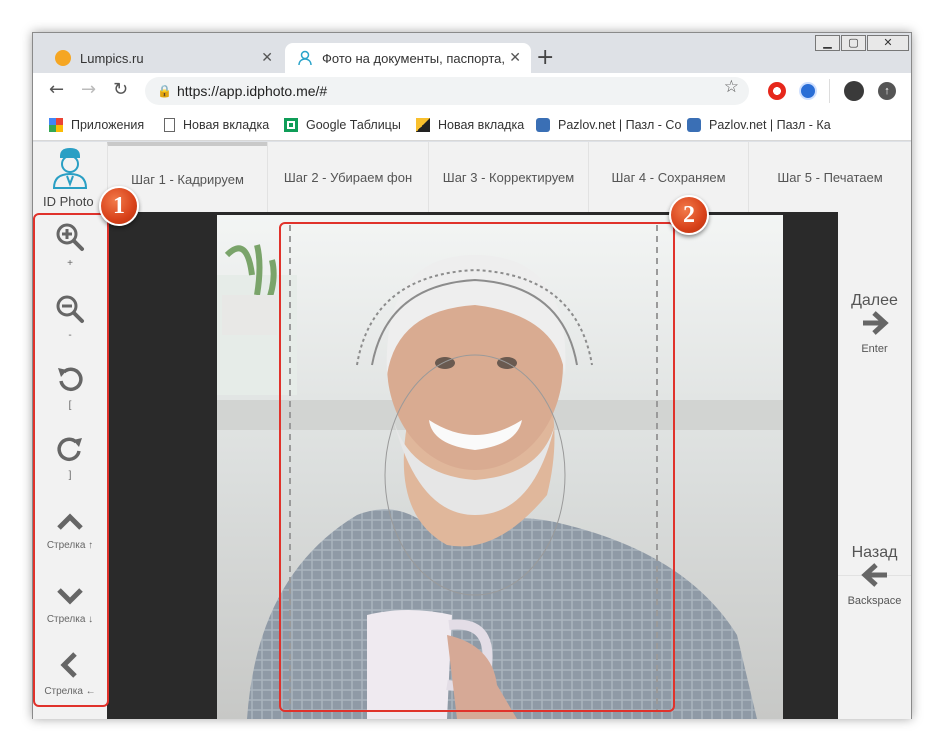 The width and height of the screenshot is (944, 752). Describe the element at coordinates (70, 168) in the screenshot. I see `id-photo-logo-icon` at that location.